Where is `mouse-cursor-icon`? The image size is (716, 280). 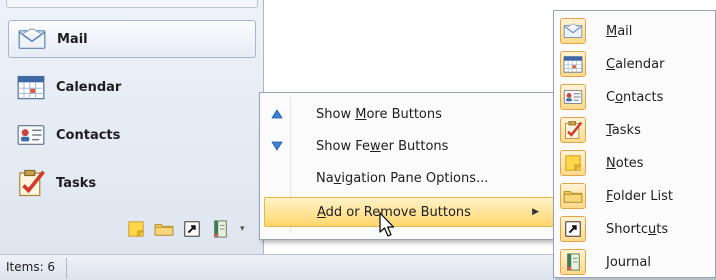 mouse-cursor-icon is located at coordinates (387, 227).